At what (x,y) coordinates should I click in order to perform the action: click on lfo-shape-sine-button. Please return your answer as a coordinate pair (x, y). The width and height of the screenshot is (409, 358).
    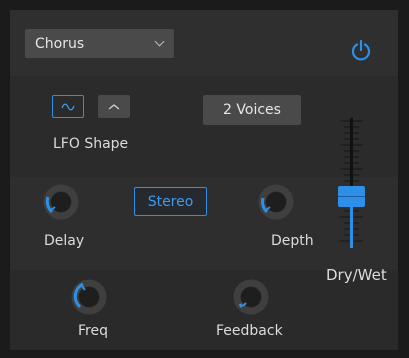
    Looking at the image, I should click on (68, 106).